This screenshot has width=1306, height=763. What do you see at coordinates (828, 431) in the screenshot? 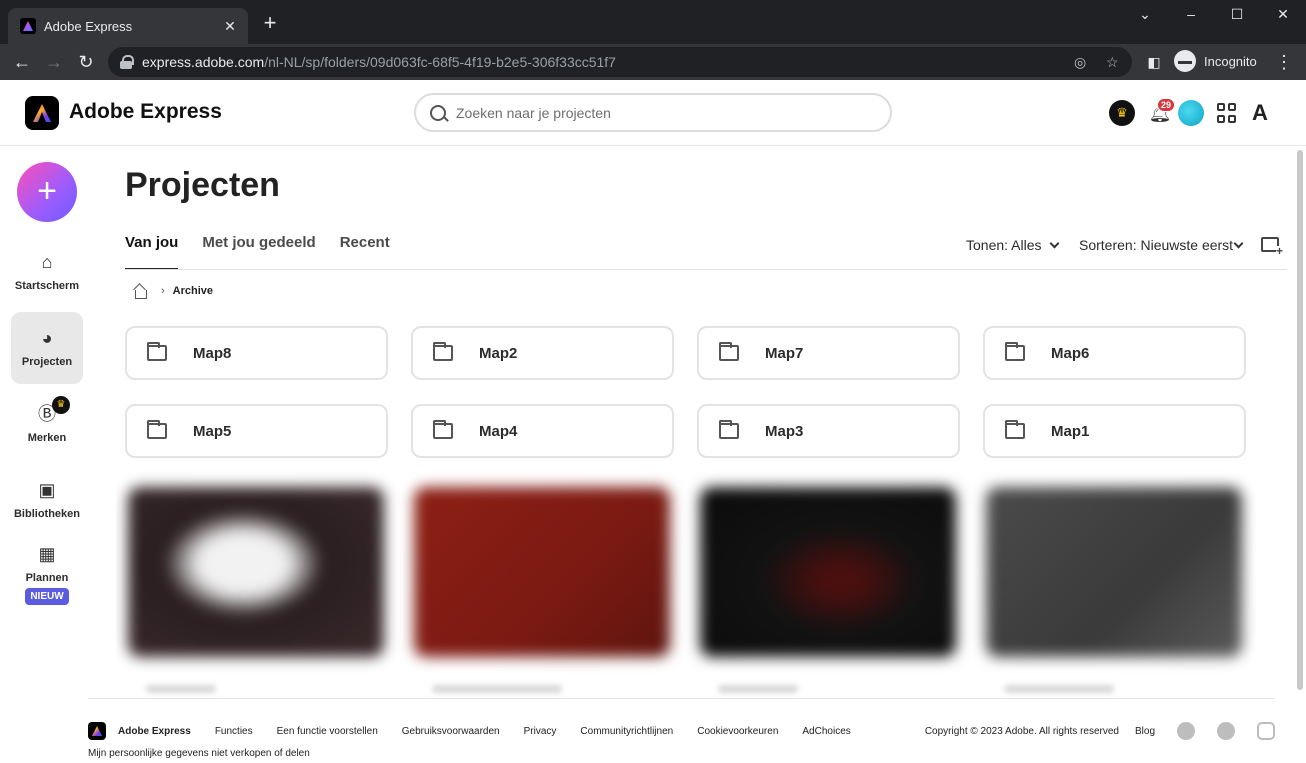
I see `folder-card: Map3` at bounding box center [828, 431].